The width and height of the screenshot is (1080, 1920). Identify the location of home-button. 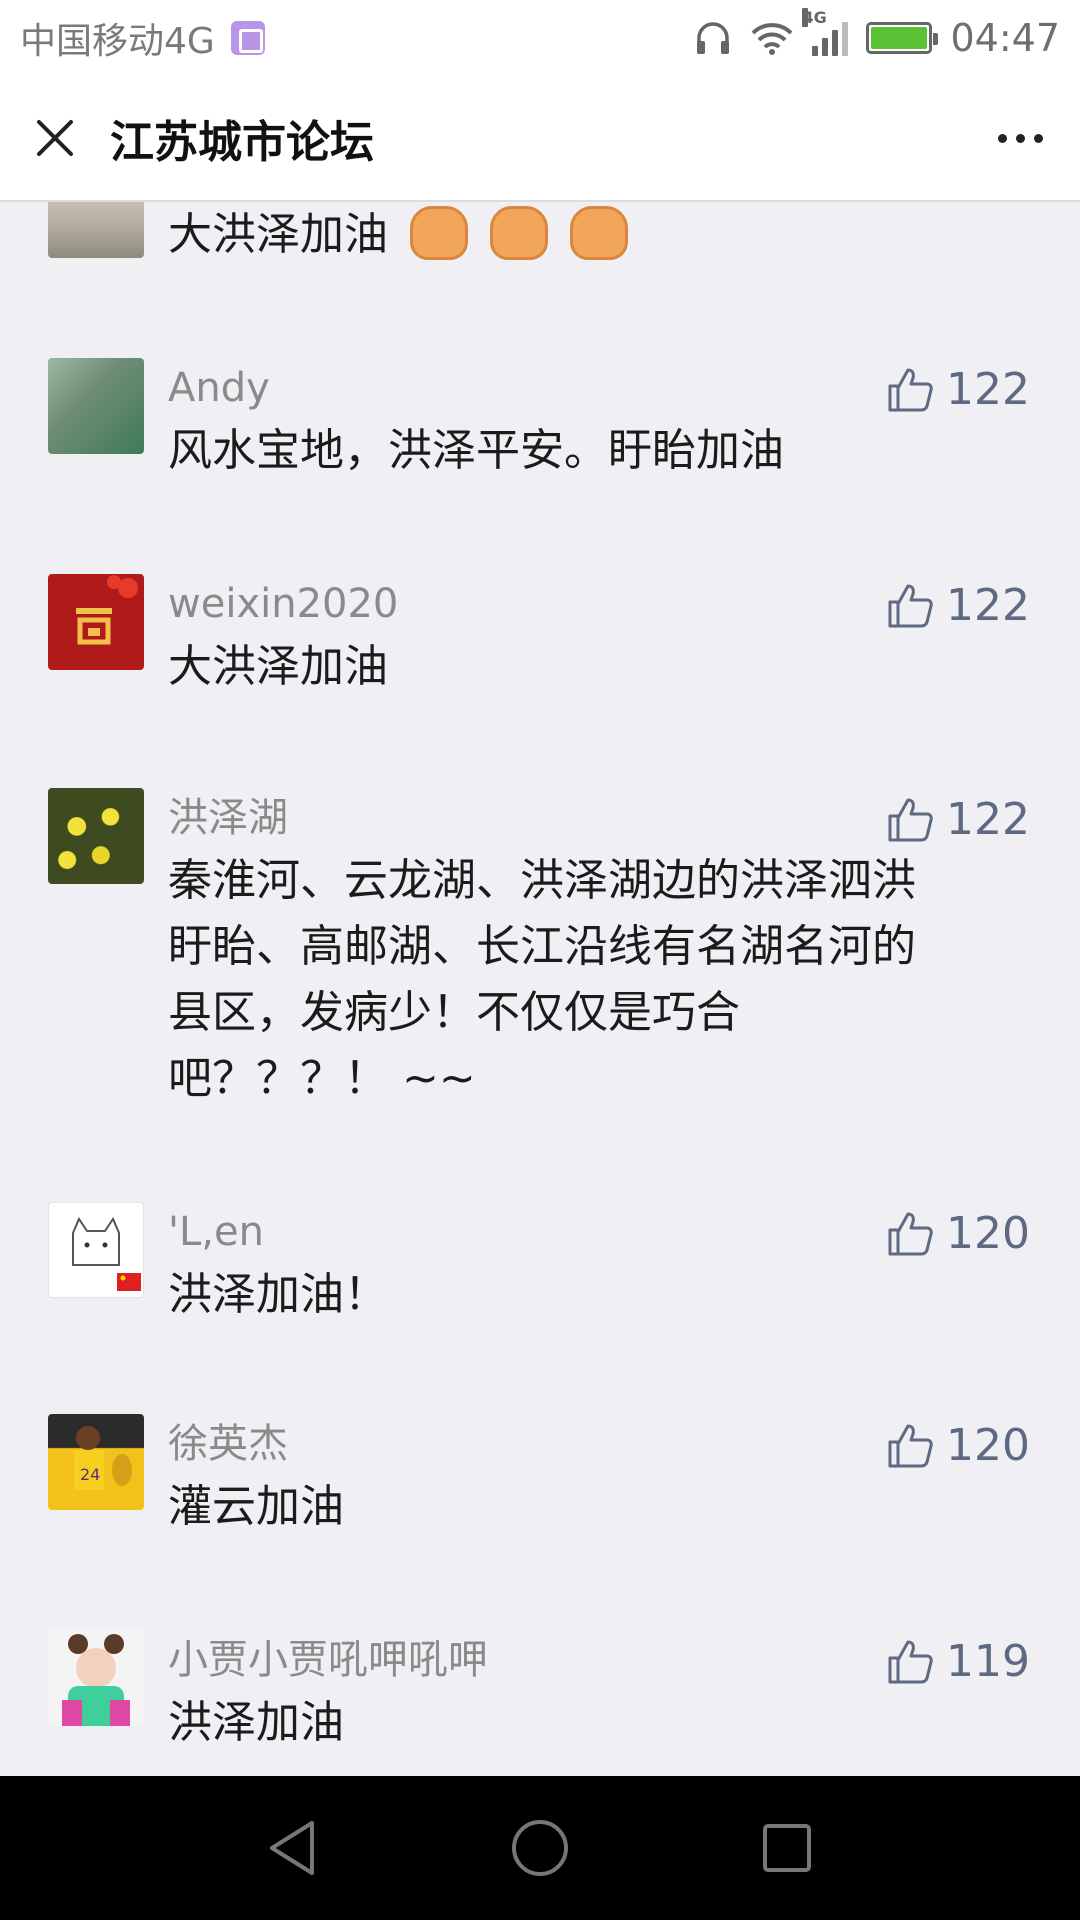
(540, 1848).